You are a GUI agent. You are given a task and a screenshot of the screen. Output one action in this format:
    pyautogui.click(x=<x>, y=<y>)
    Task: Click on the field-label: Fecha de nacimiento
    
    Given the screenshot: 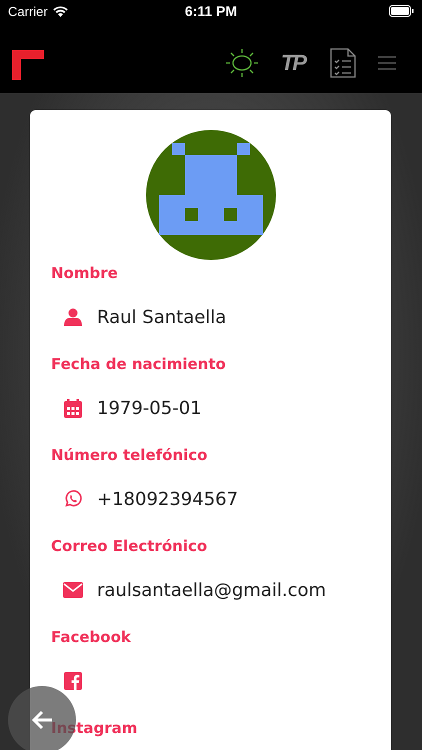 What is the action you would take?
    pyautogui.click(x=139, y=364)
    